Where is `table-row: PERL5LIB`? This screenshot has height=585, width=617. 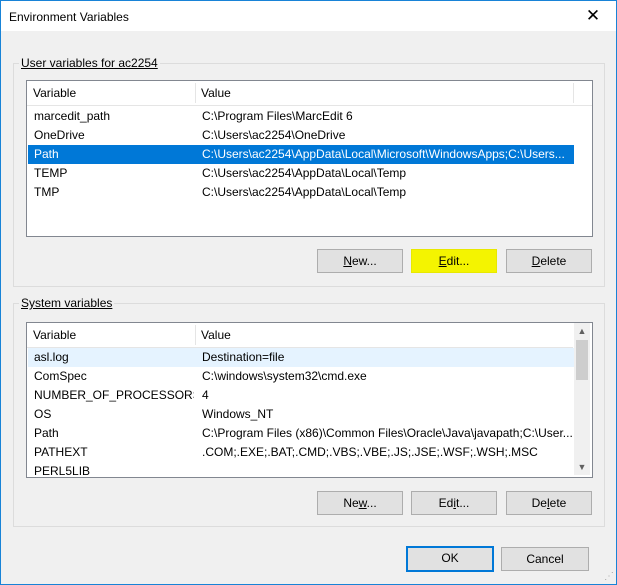
table-row: PERL5LIB is located at coordinates (301, 470).